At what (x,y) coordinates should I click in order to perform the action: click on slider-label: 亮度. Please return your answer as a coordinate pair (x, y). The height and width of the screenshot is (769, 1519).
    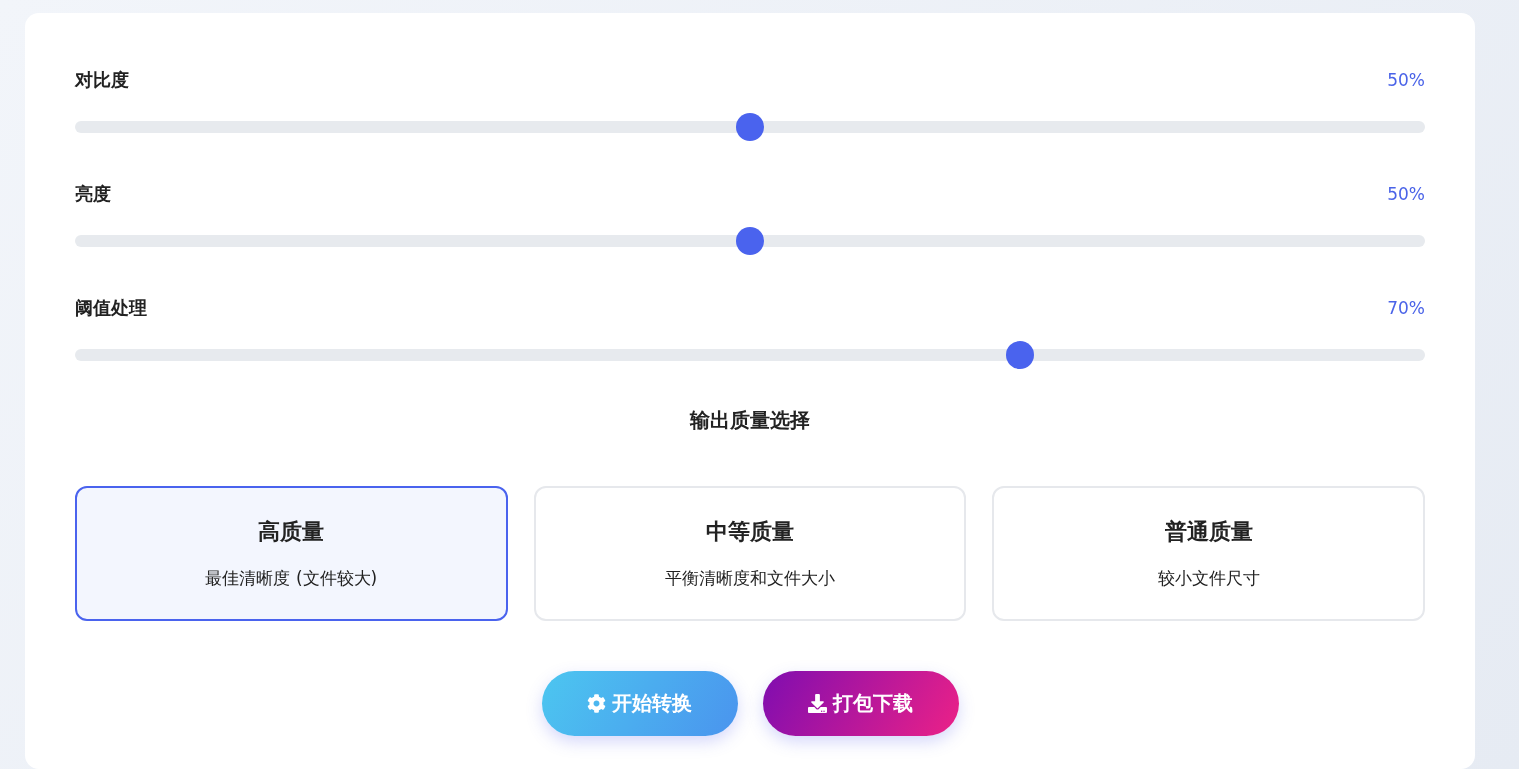
    Looking at the image, I should click on (93, 194).